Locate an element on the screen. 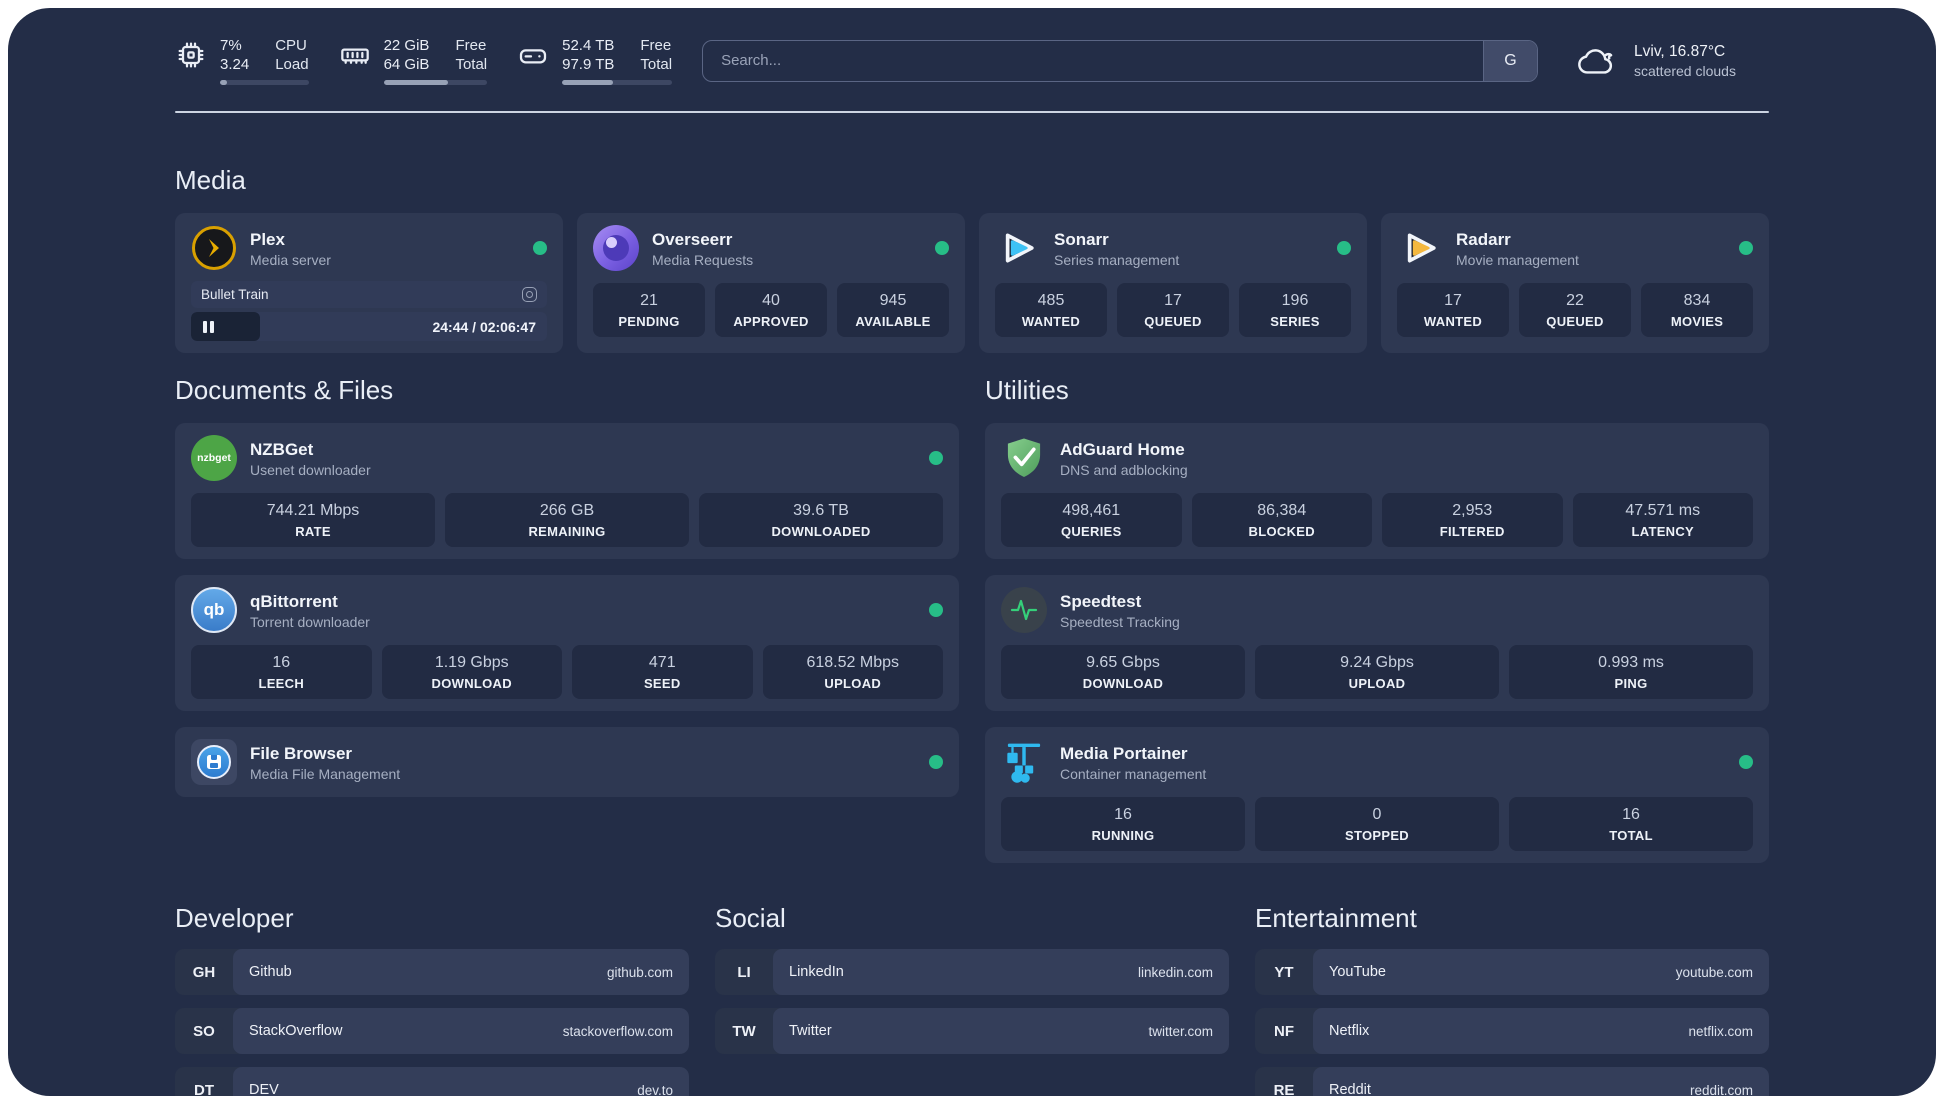 The width and height of the screenshot is (1944, 1104). stat-value: 9.24 Gbps is located at coordinates (1377, 662).